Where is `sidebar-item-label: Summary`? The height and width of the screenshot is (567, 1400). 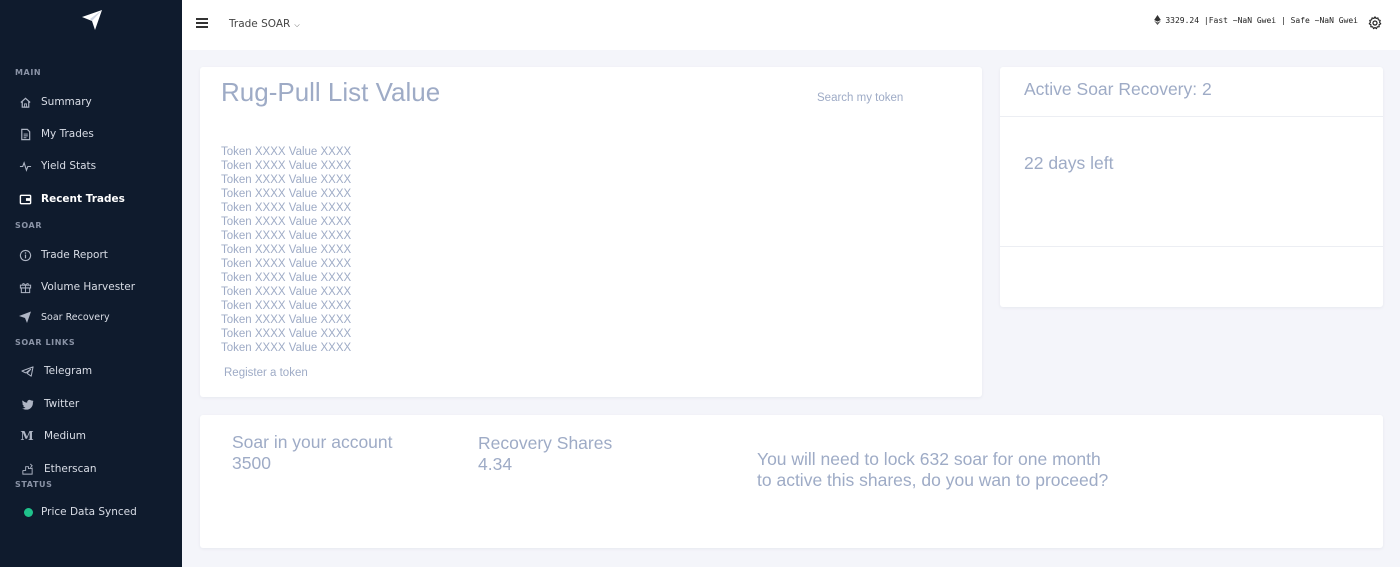 sidebar-item-label: Summary is located at coordinates (66, 102).